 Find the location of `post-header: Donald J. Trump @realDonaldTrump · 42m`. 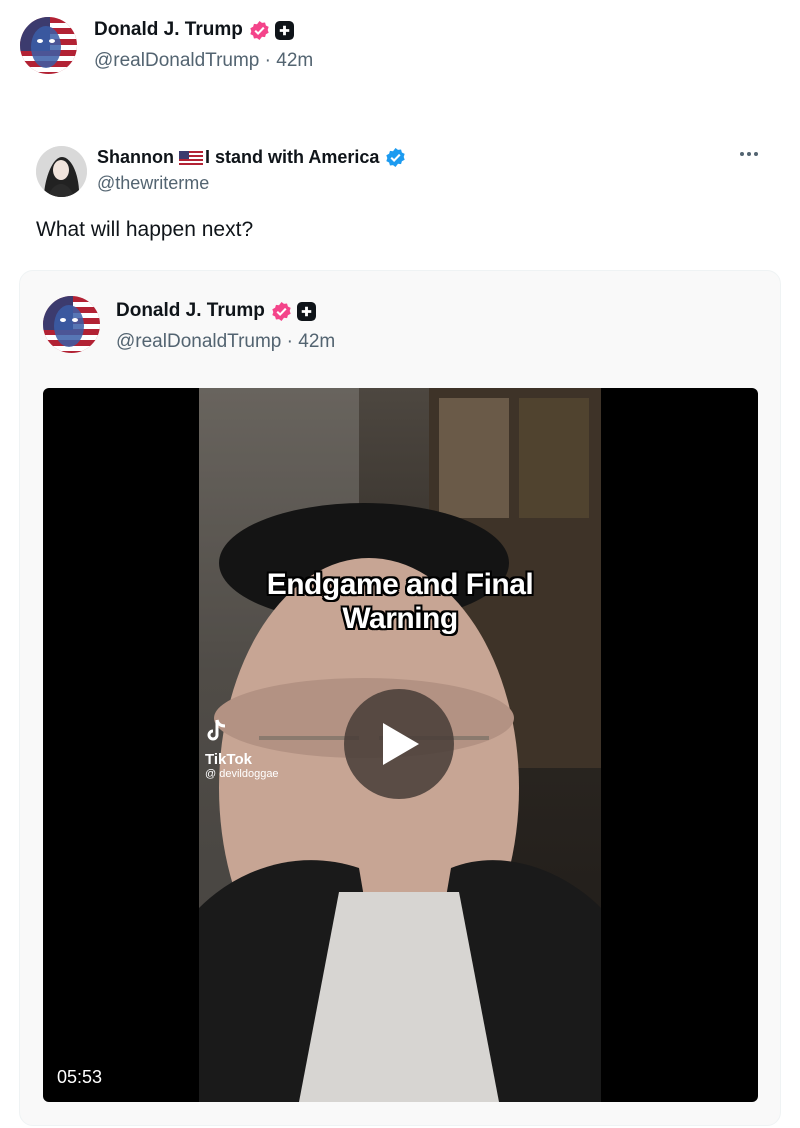

post-header: Donald J. Trump @realDonaldTrump · 42m is located at coordinates (166, 45).